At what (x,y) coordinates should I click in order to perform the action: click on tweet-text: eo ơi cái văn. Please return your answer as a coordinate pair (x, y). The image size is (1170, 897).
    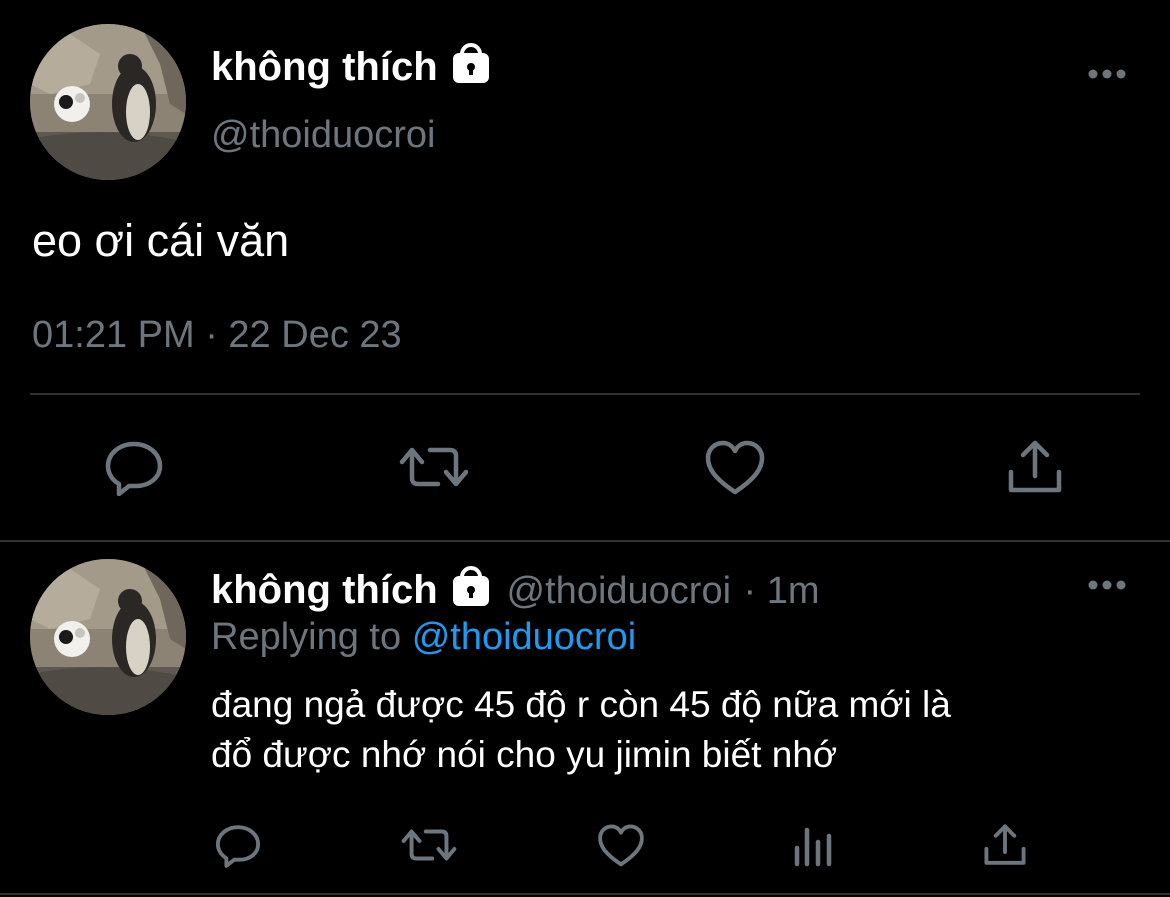
    Looking at the image, I should click on (161, 240).